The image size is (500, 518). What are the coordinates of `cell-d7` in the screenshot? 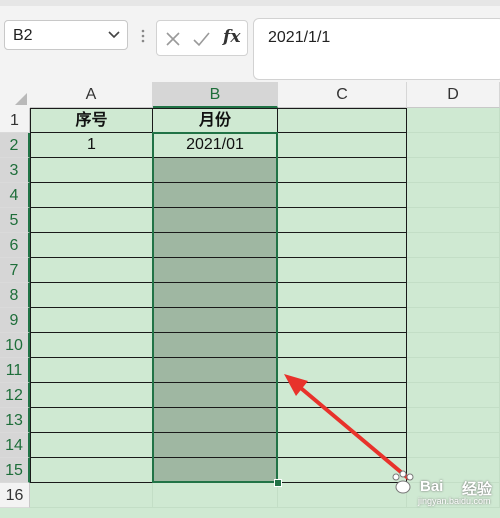 It's located at (453, 270).